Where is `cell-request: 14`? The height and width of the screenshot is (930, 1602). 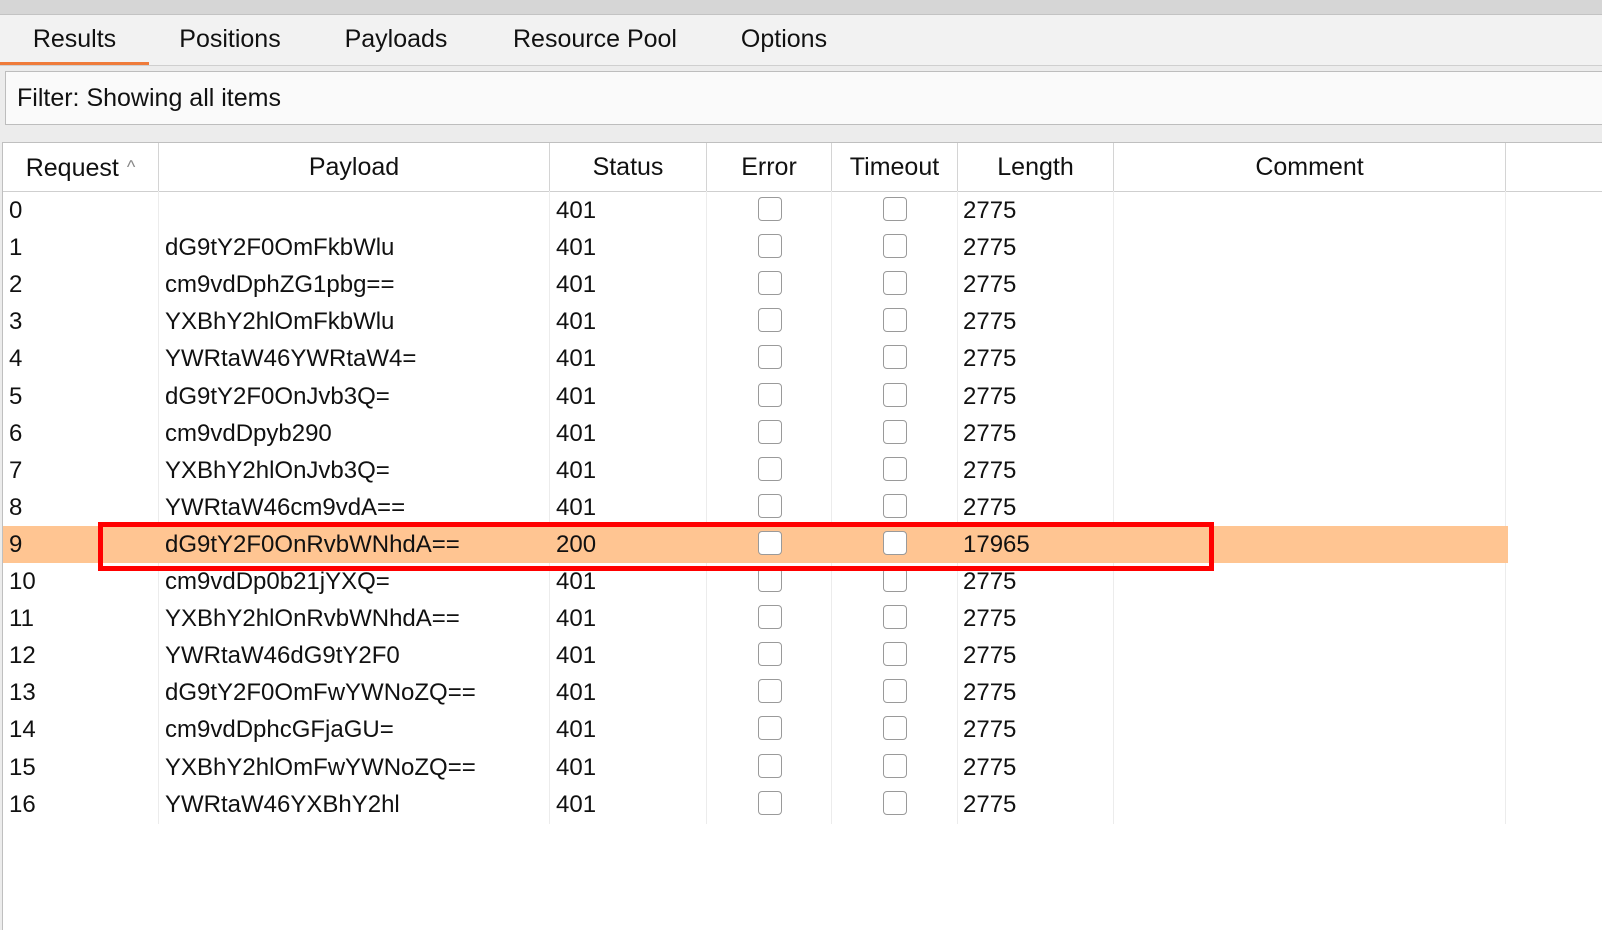
cell-request: 14 is located at coordinates (22, 730).